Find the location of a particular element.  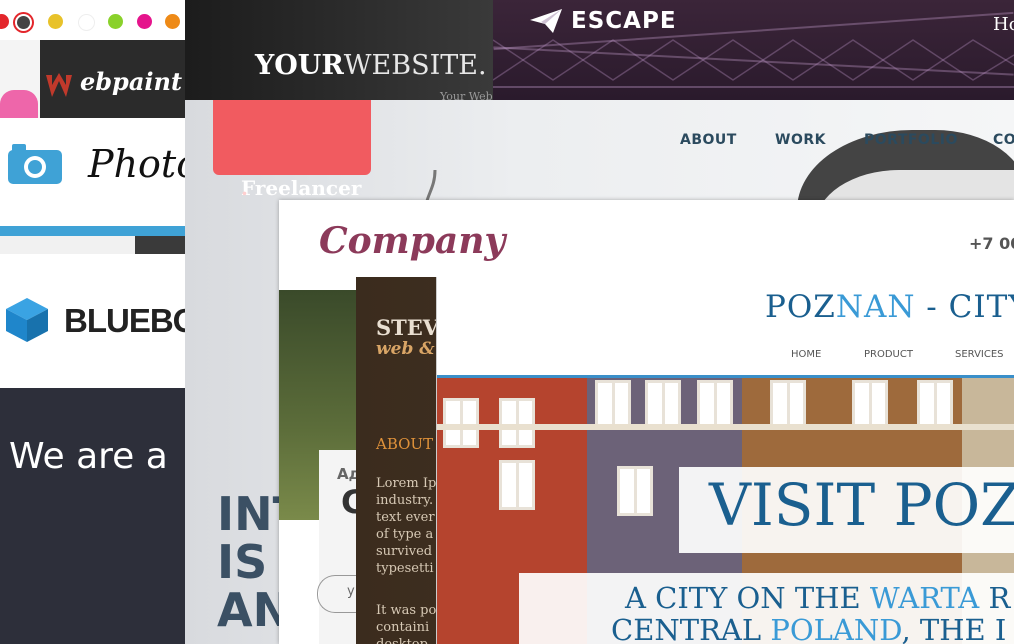

nav-about: ABOUT is located at coordinates (708, 140).